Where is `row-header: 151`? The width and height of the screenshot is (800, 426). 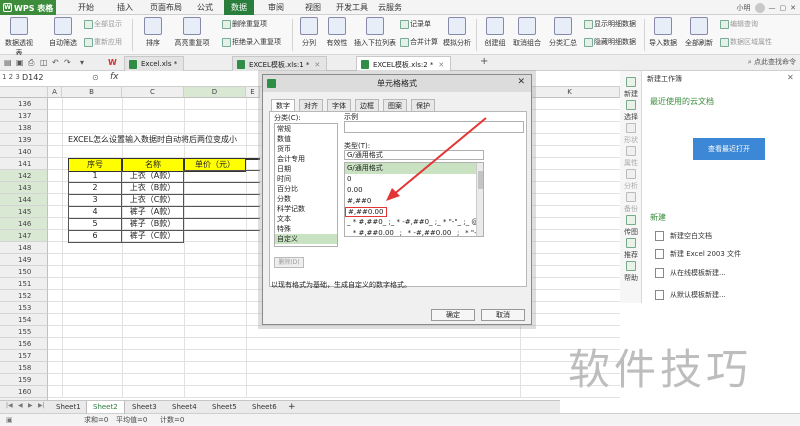 row-header: 151 is located at coordinates (24, 284).